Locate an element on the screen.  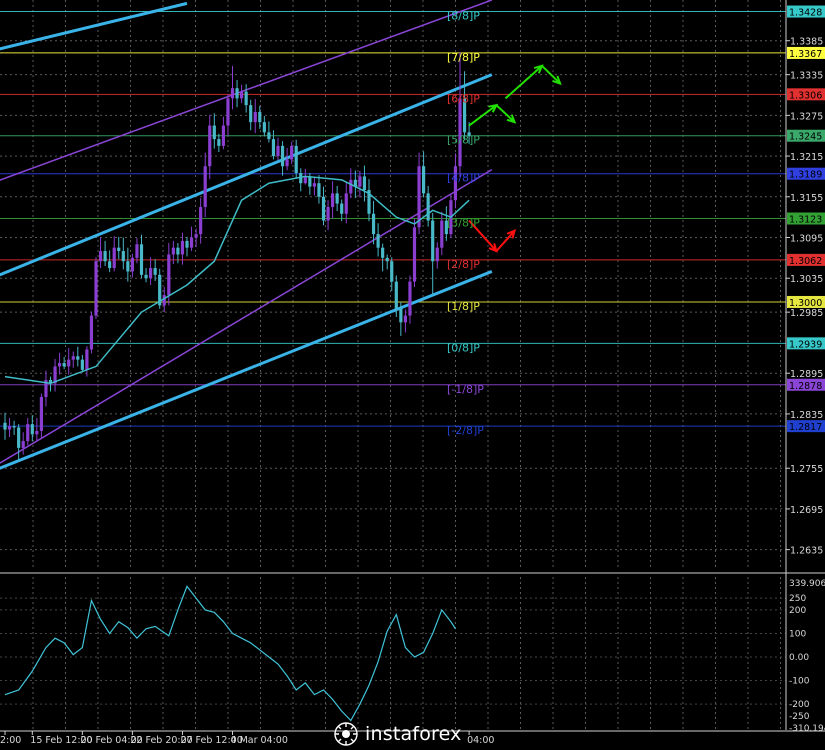
price-tag-text: 1.3000 is located at coordinates (805, 303).